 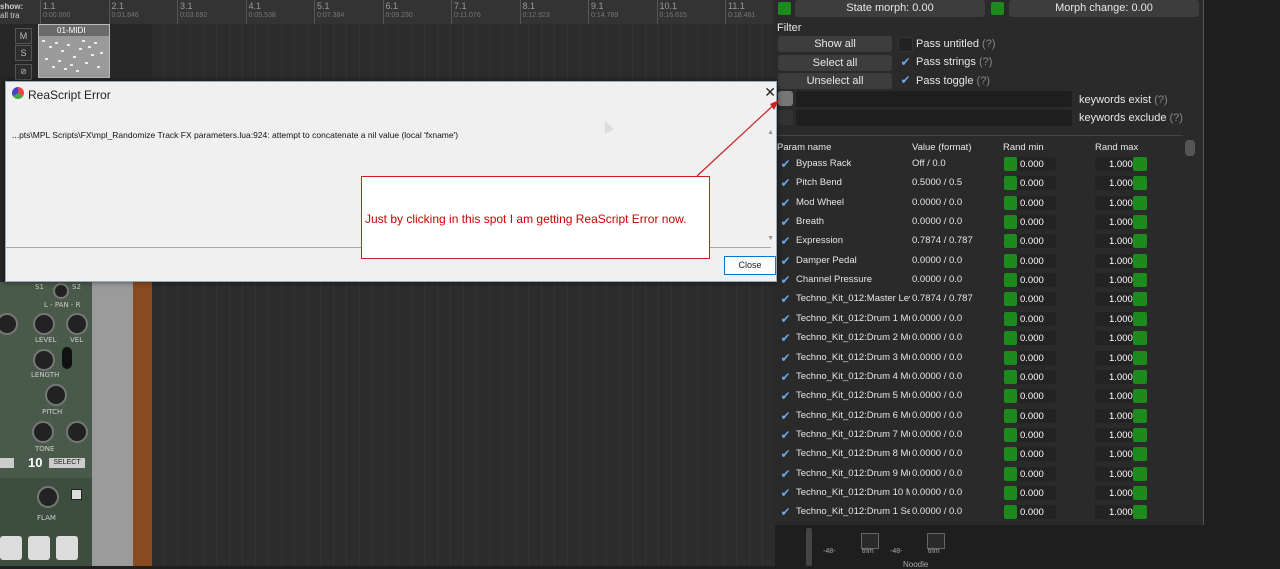 What do you see at coordinates (975, 164) in the screenshot?
I see `param-row: ✔ Bypass Rack Off / 0.0 0.000 1.000` at bounding box center [975, 164].